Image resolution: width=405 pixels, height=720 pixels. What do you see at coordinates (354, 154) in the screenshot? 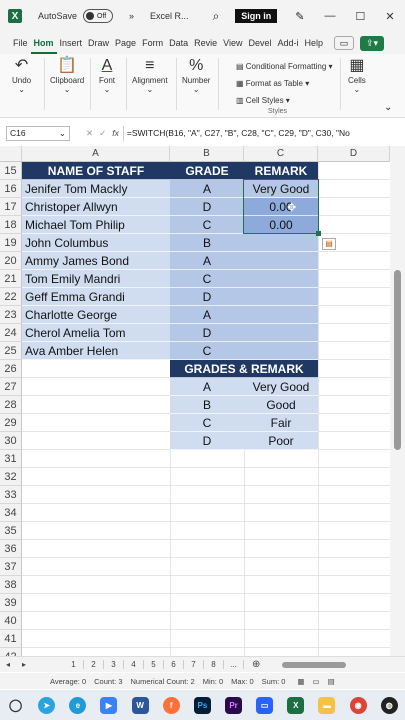
I see `col-header-d: D` at bounding box center [354, 154].